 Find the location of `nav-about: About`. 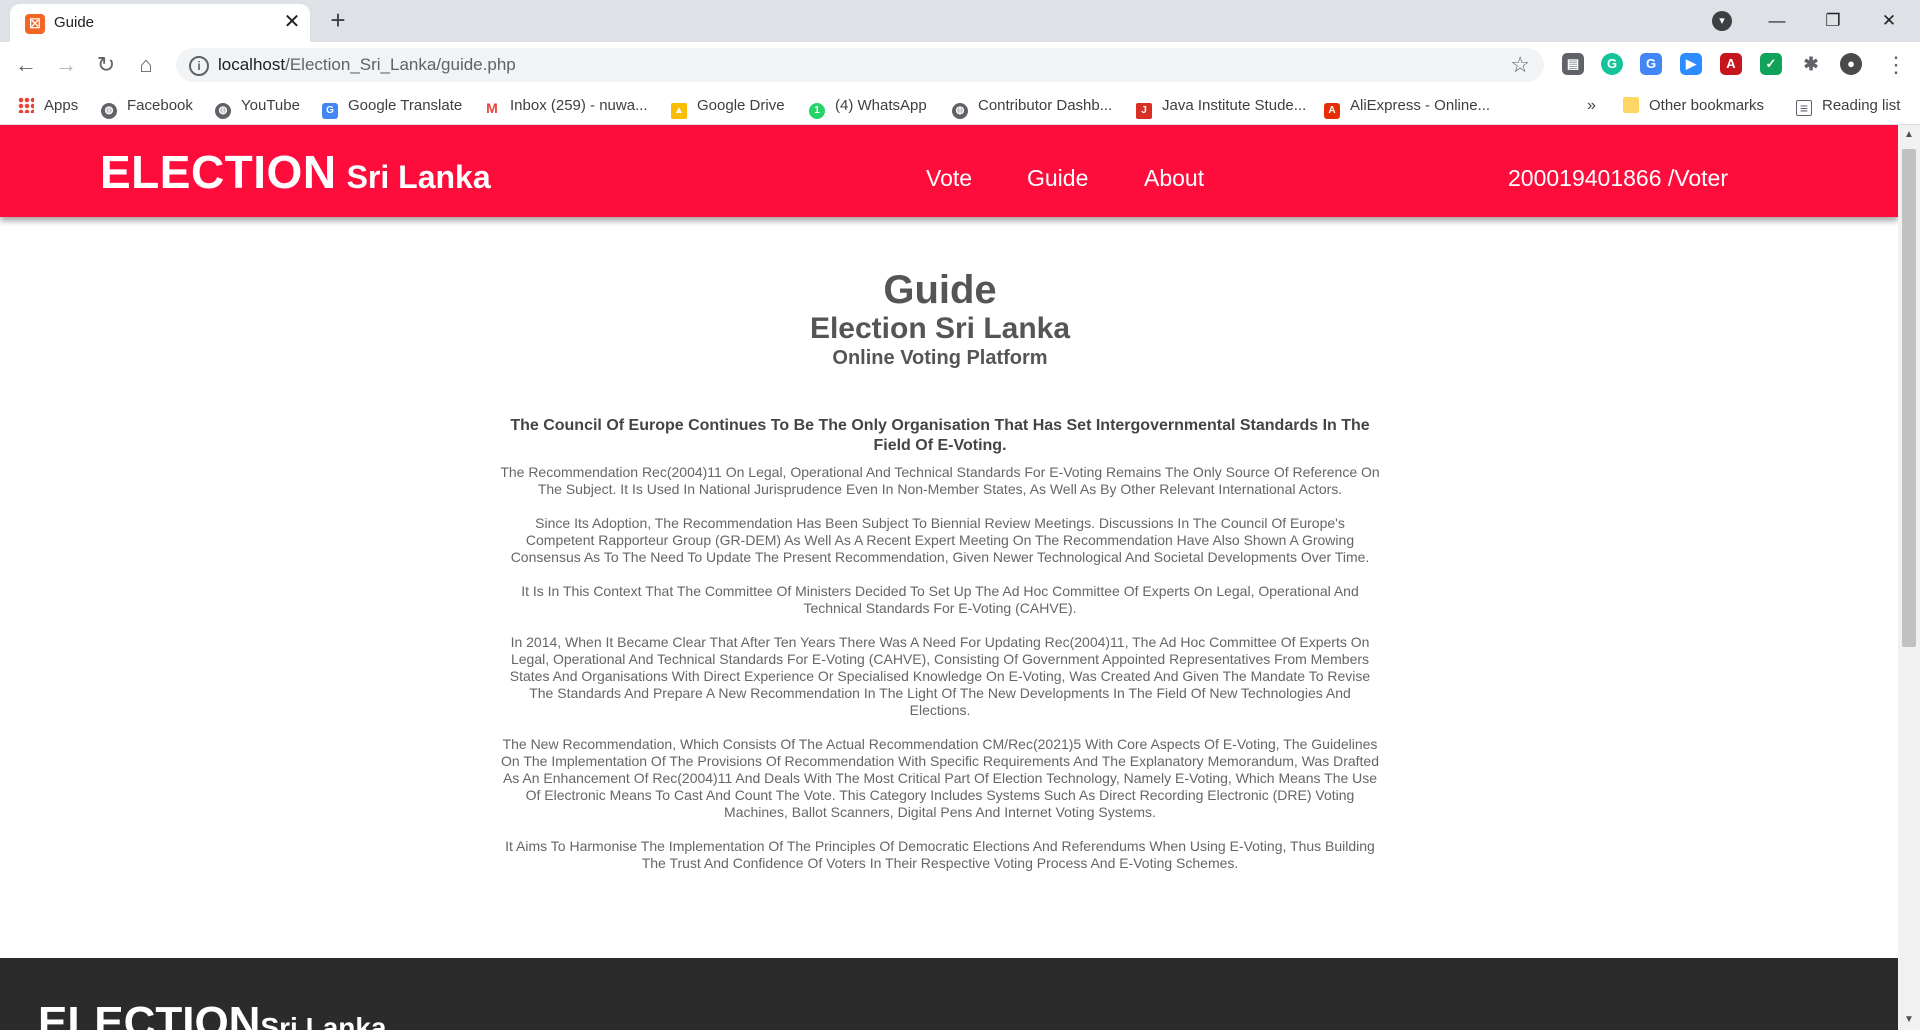

nav-about: About is located at coordinates (1174, 178).